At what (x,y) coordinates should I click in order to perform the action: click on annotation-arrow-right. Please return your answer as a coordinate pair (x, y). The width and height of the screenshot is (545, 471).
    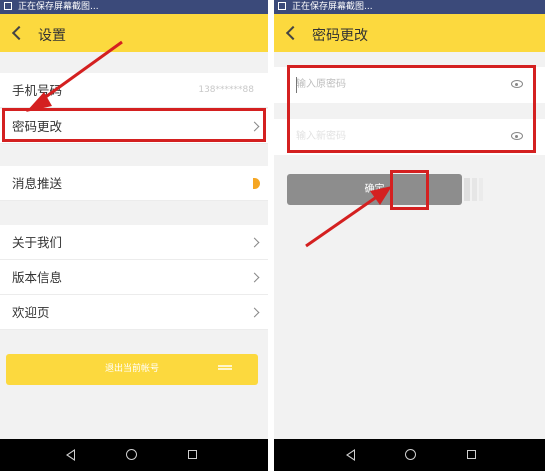
    Looking at the image, I should click on (348, 217).